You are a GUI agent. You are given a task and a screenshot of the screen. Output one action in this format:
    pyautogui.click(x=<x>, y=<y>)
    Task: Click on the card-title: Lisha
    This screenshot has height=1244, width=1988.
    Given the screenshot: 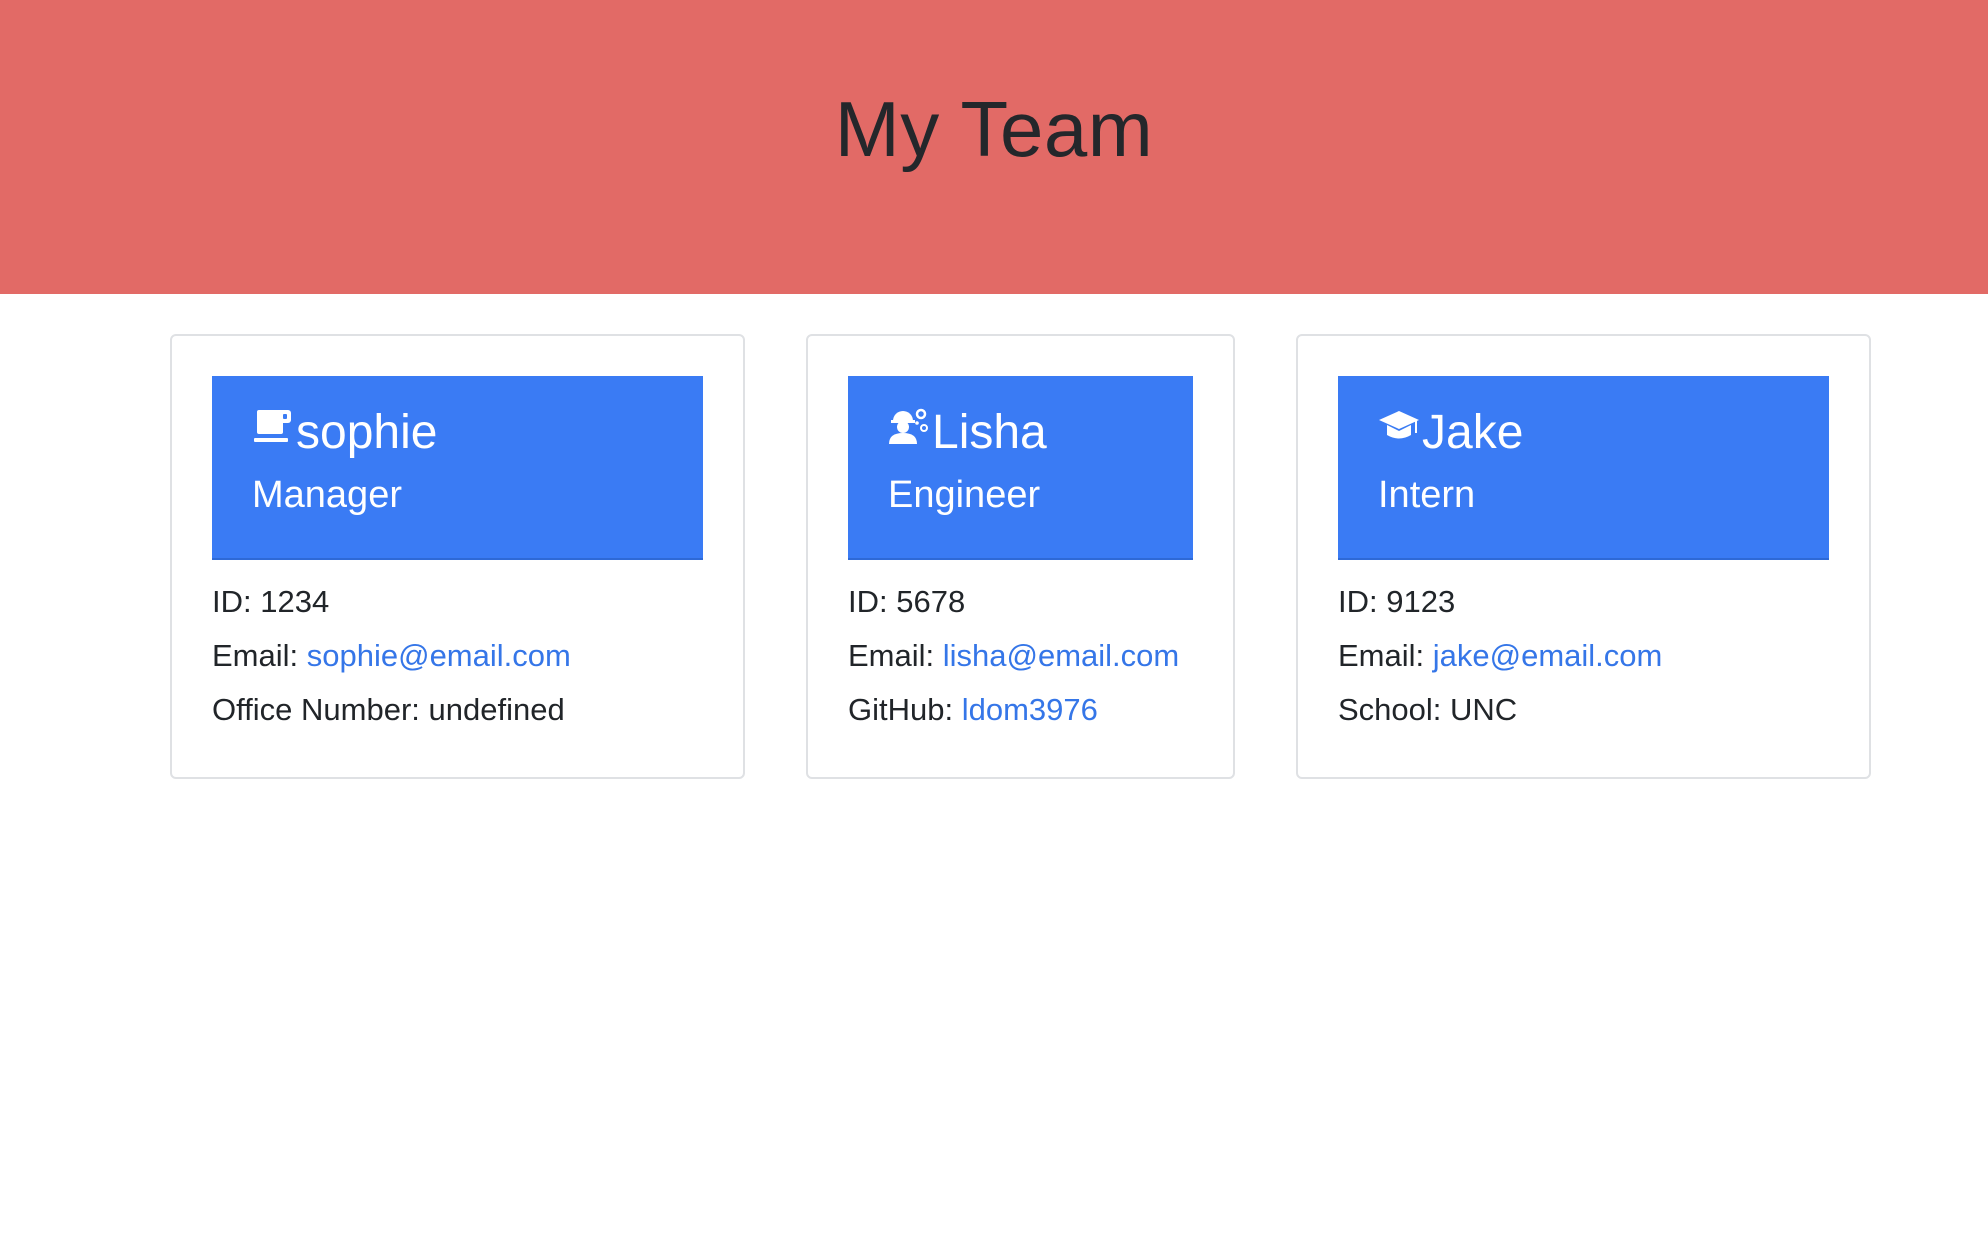 What is the action you would take?
    pyautogui.click(x=967, y=433)
    